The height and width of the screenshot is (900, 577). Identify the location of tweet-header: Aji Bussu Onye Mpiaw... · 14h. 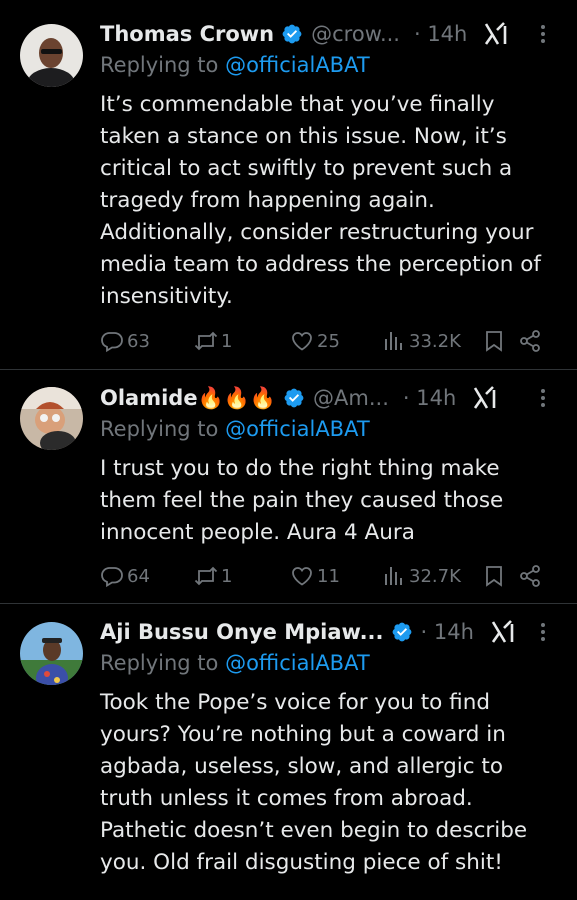
(329, 632).